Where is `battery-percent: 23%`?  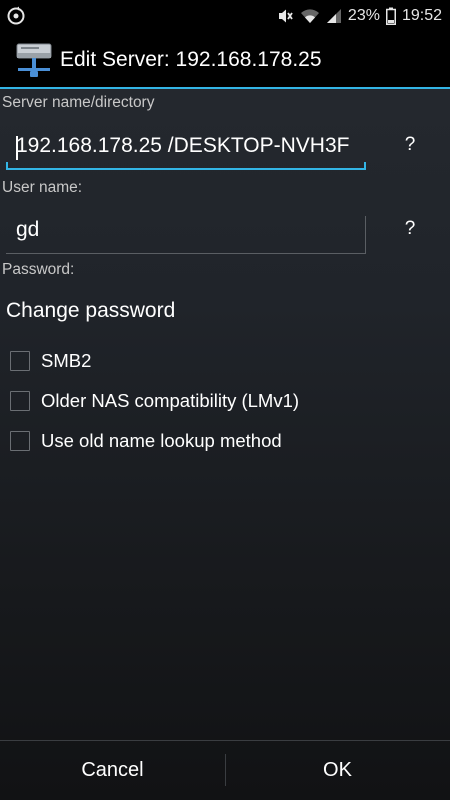 battery-percent: 23% is located at coordinates (363, 15).